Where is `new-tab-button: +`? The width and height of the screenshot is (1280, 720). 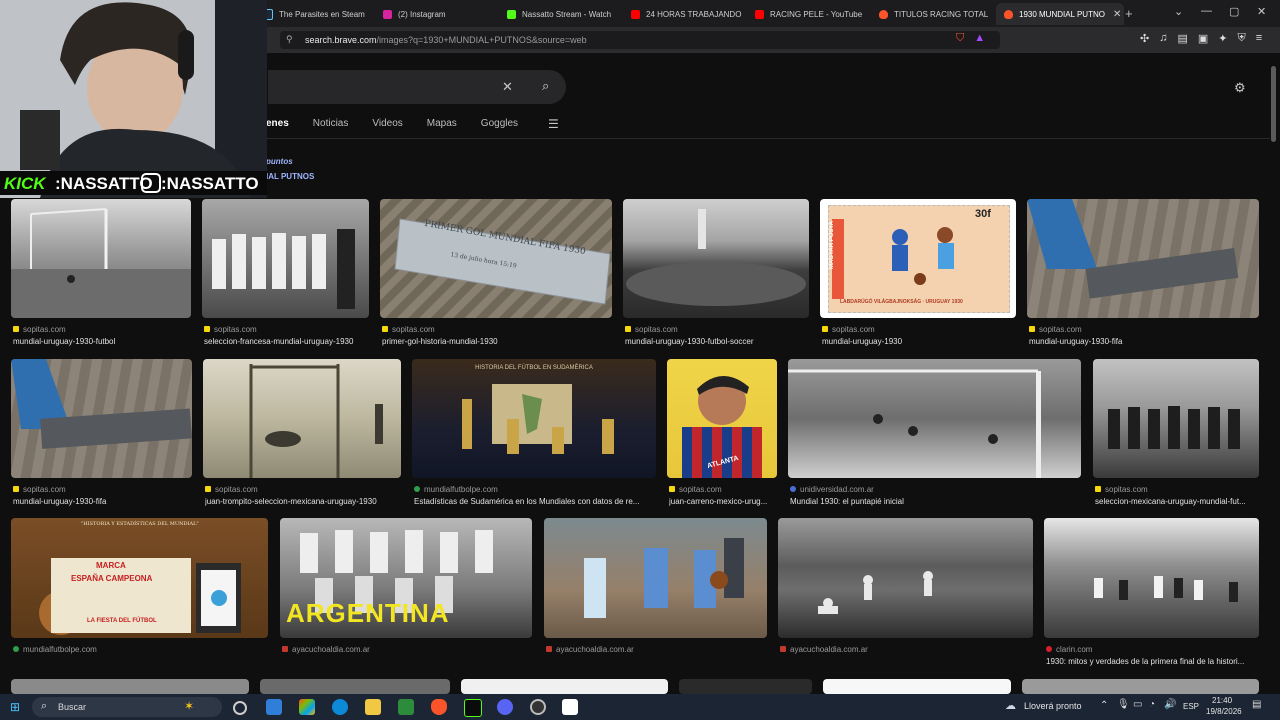
new-tab-button: + is located at coordinates (1129, 13).